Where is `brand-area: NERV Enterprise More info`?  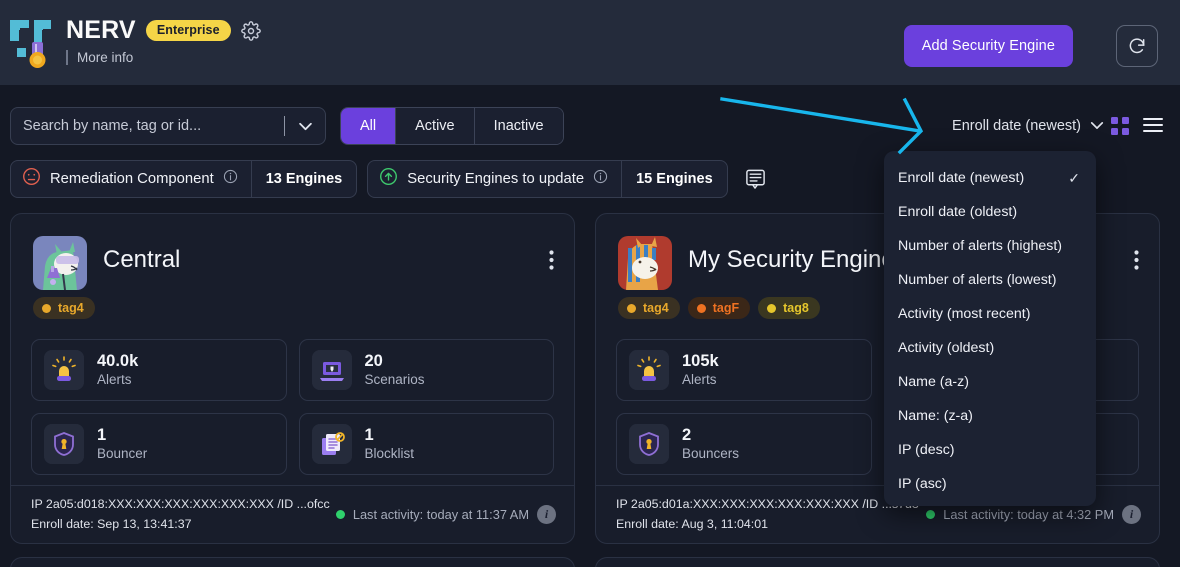
brand-area: NERV Enterprise More info is located at coordinates (134, 42).